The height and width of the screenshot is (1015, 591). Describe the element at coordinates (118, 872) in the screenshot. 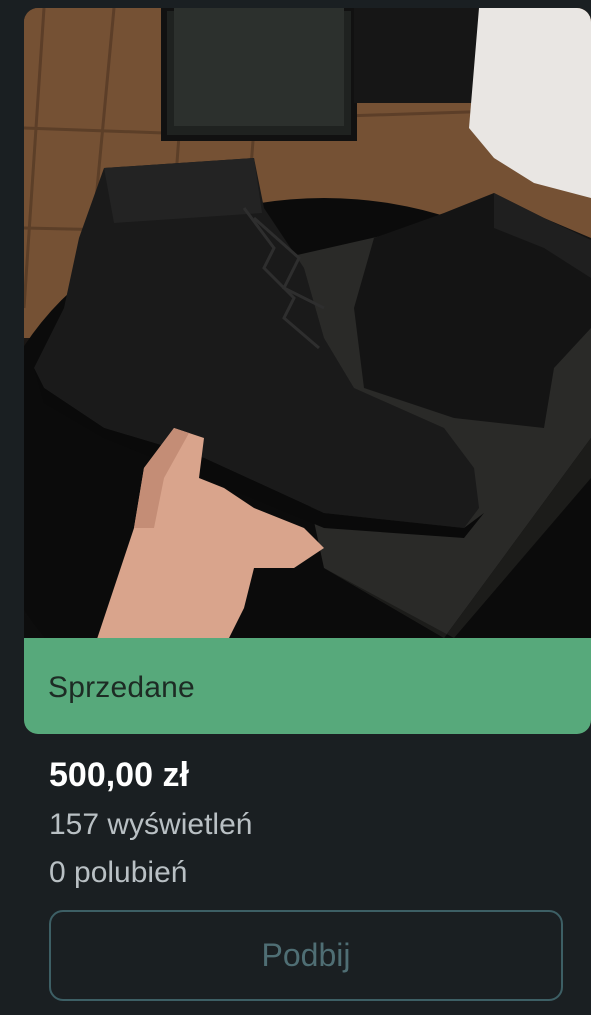

I see `likes-count: 0 polubień` at that location.